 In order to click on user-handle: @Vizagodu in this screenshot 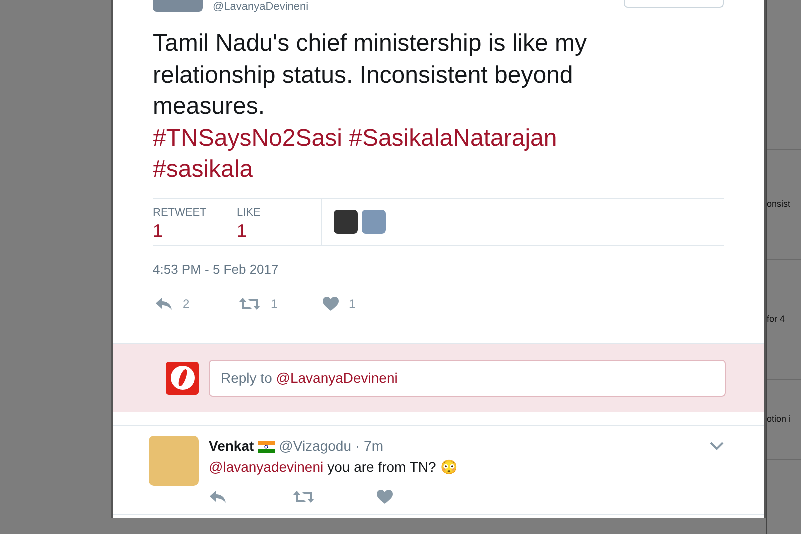, I will do `click(315, 446)`.